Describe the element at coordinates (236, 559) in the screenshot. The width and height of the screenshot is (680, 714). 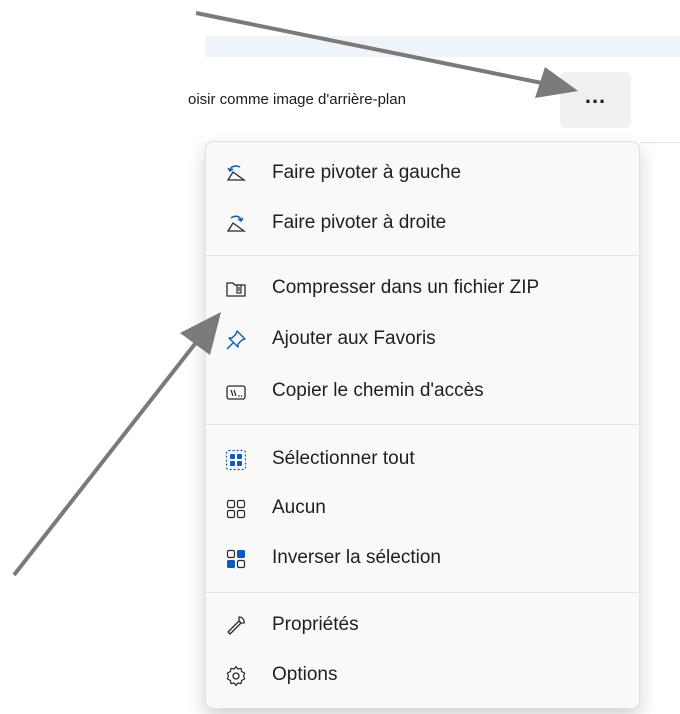
I see `invert-selection-icon` at that location.